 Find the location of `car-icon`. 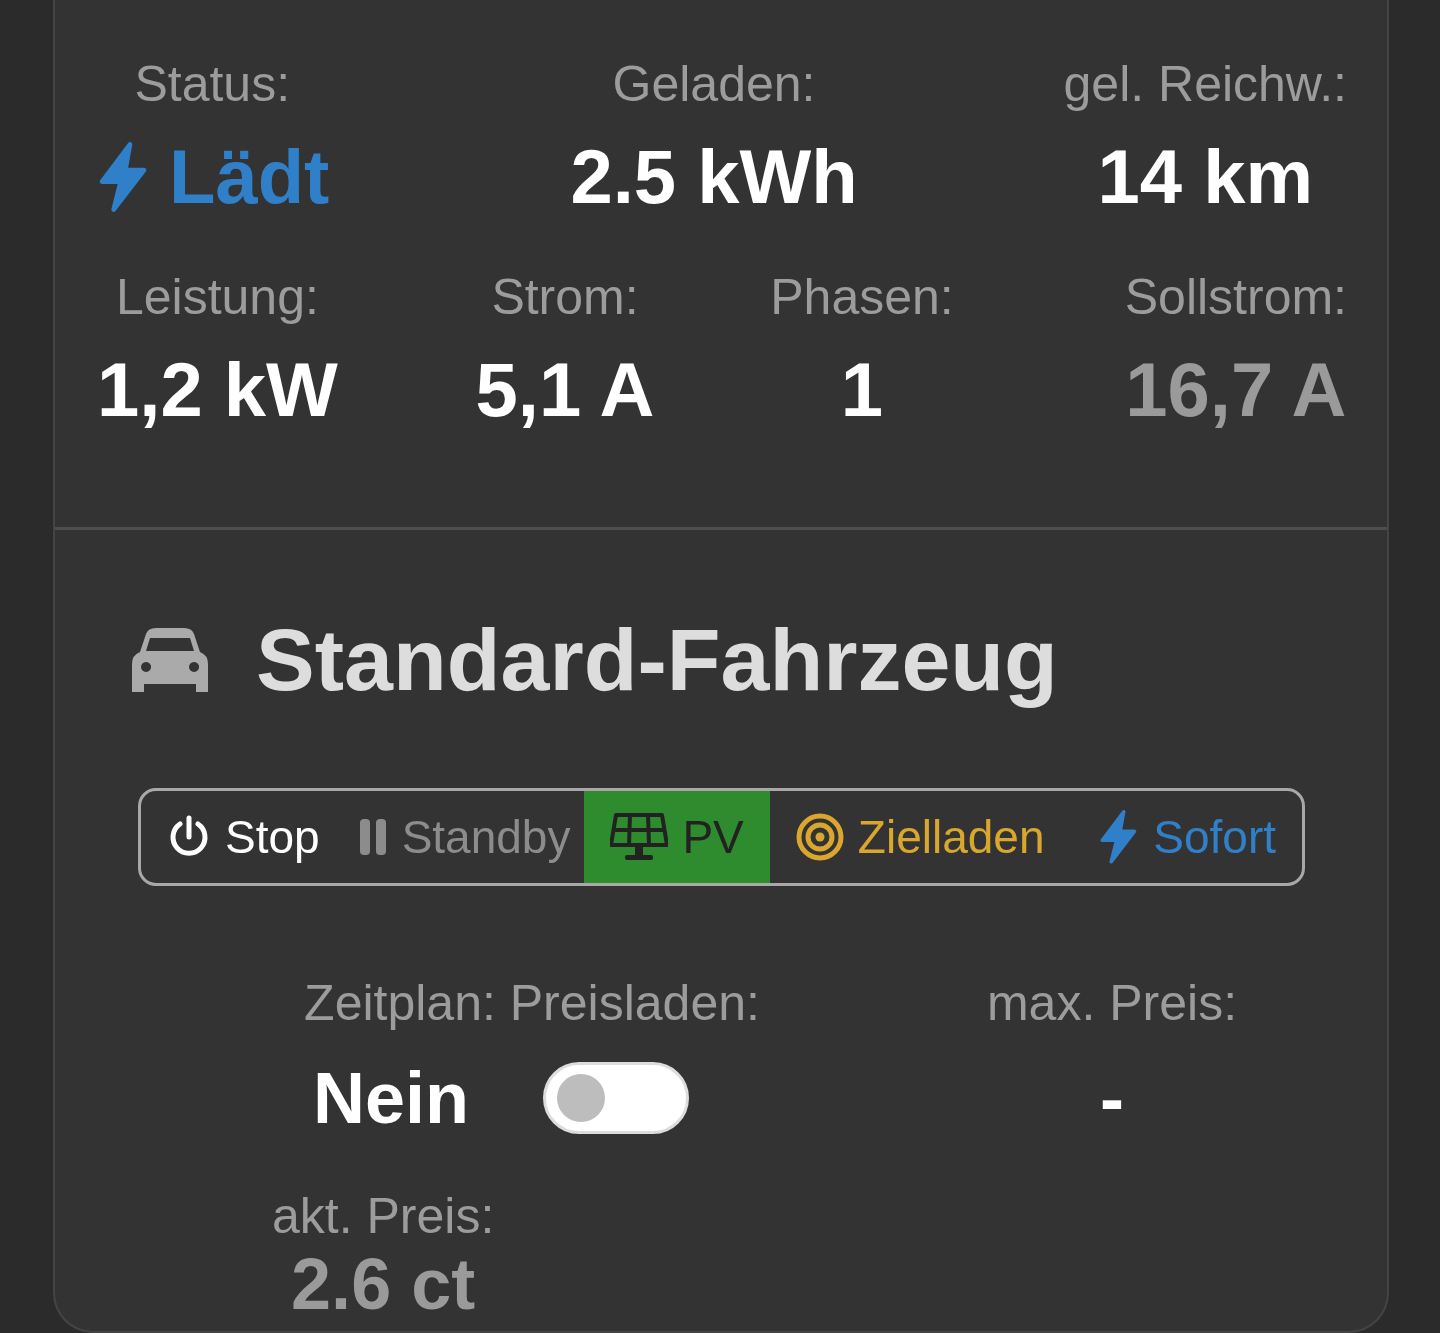

car-icon is located at coordinates (170, 660).